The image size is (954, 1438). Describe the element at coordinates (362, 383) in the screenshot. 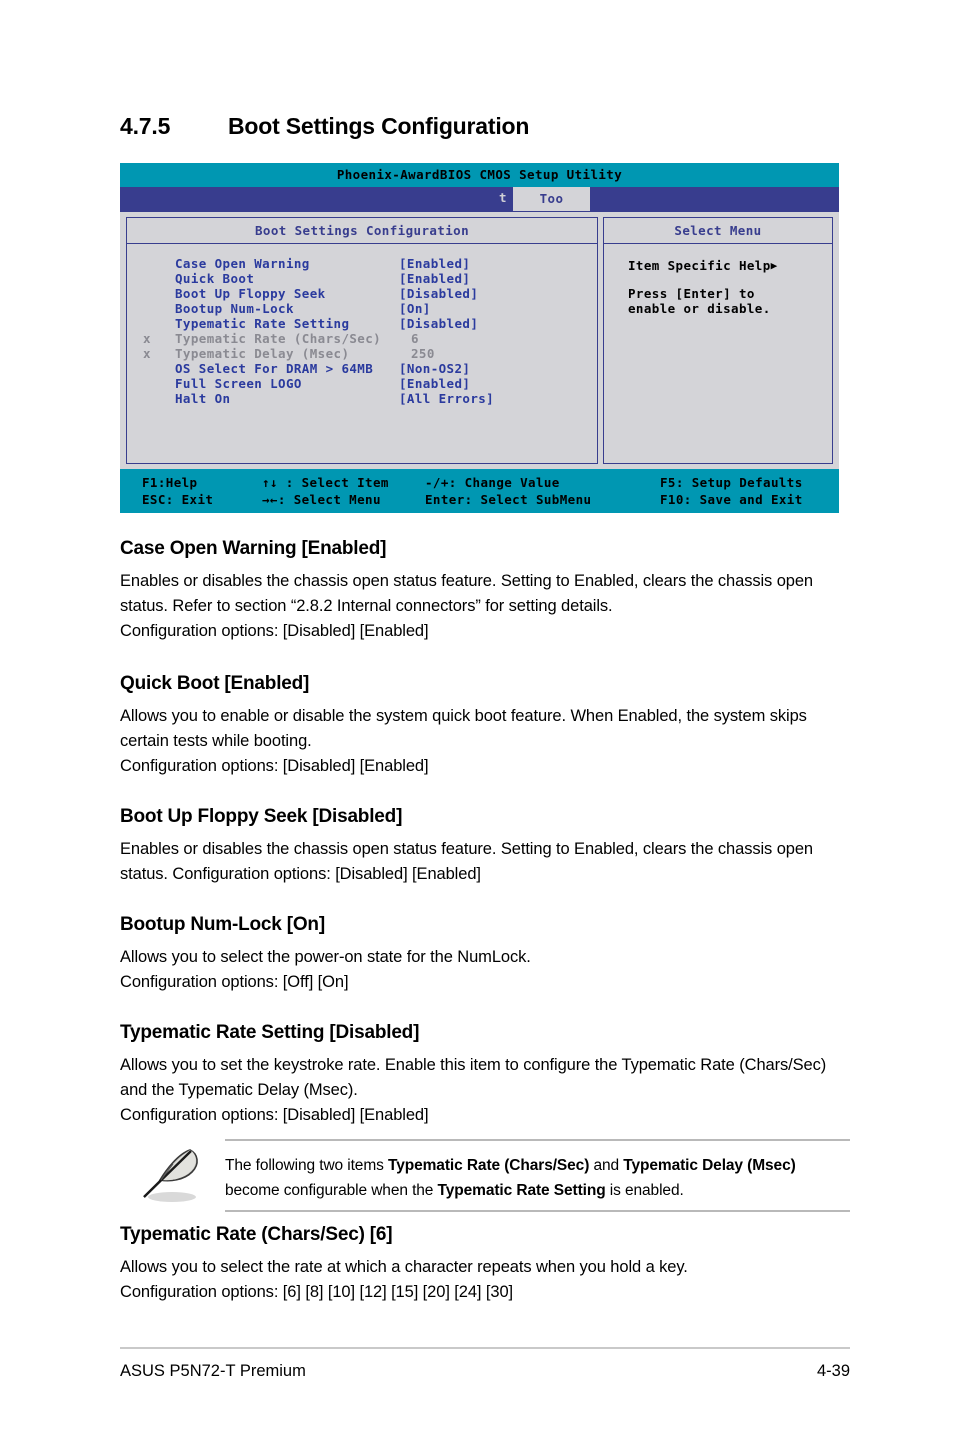

I see `bios-option-row: Full Screen LOGO [Enabled]` at that location.